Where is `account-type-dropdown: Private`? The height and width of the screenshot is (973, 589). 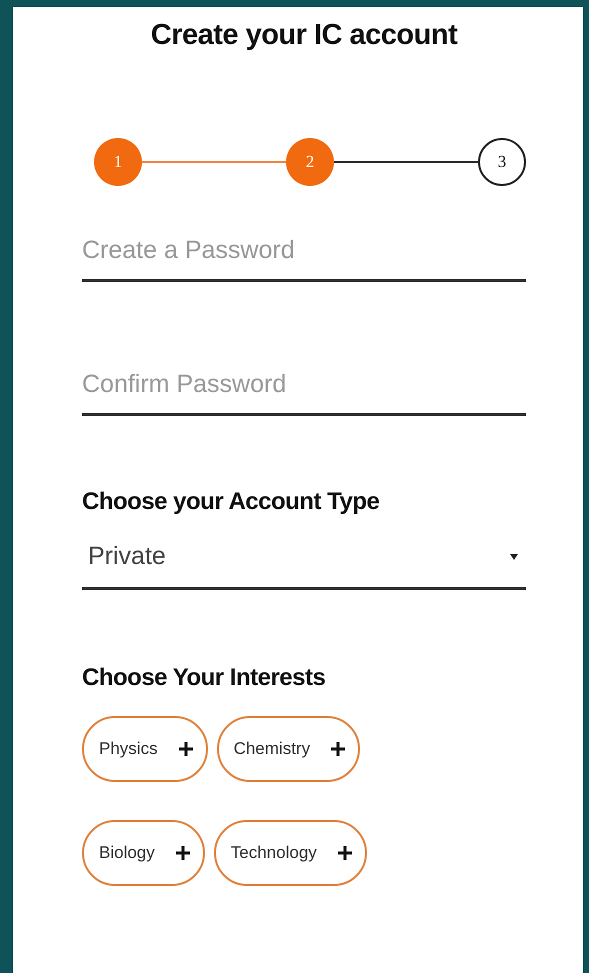
account-type-dropdown: Private is located at coordinates (304, 566).